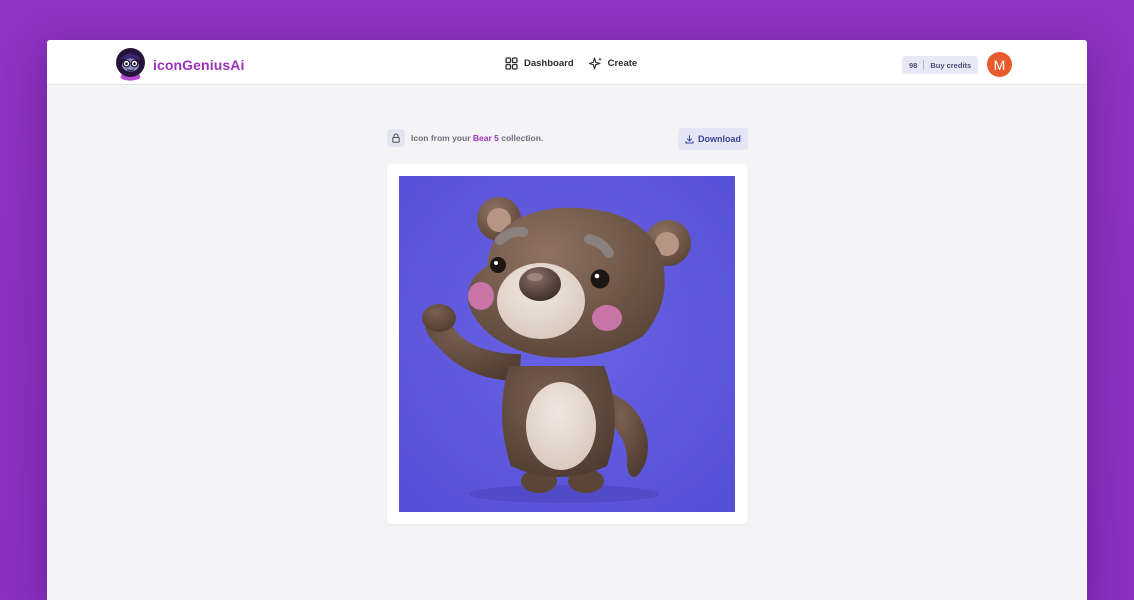  Describe the element at coordinates (486, 138) in the screenshot. I see `collection-link: Bear 5` at that location.